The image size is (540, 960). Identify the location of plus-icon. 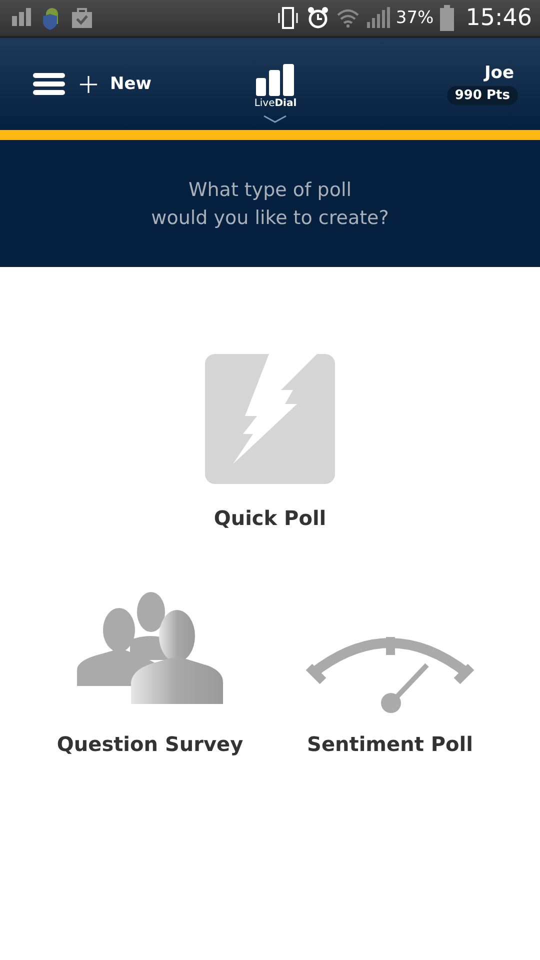
(88, 84).